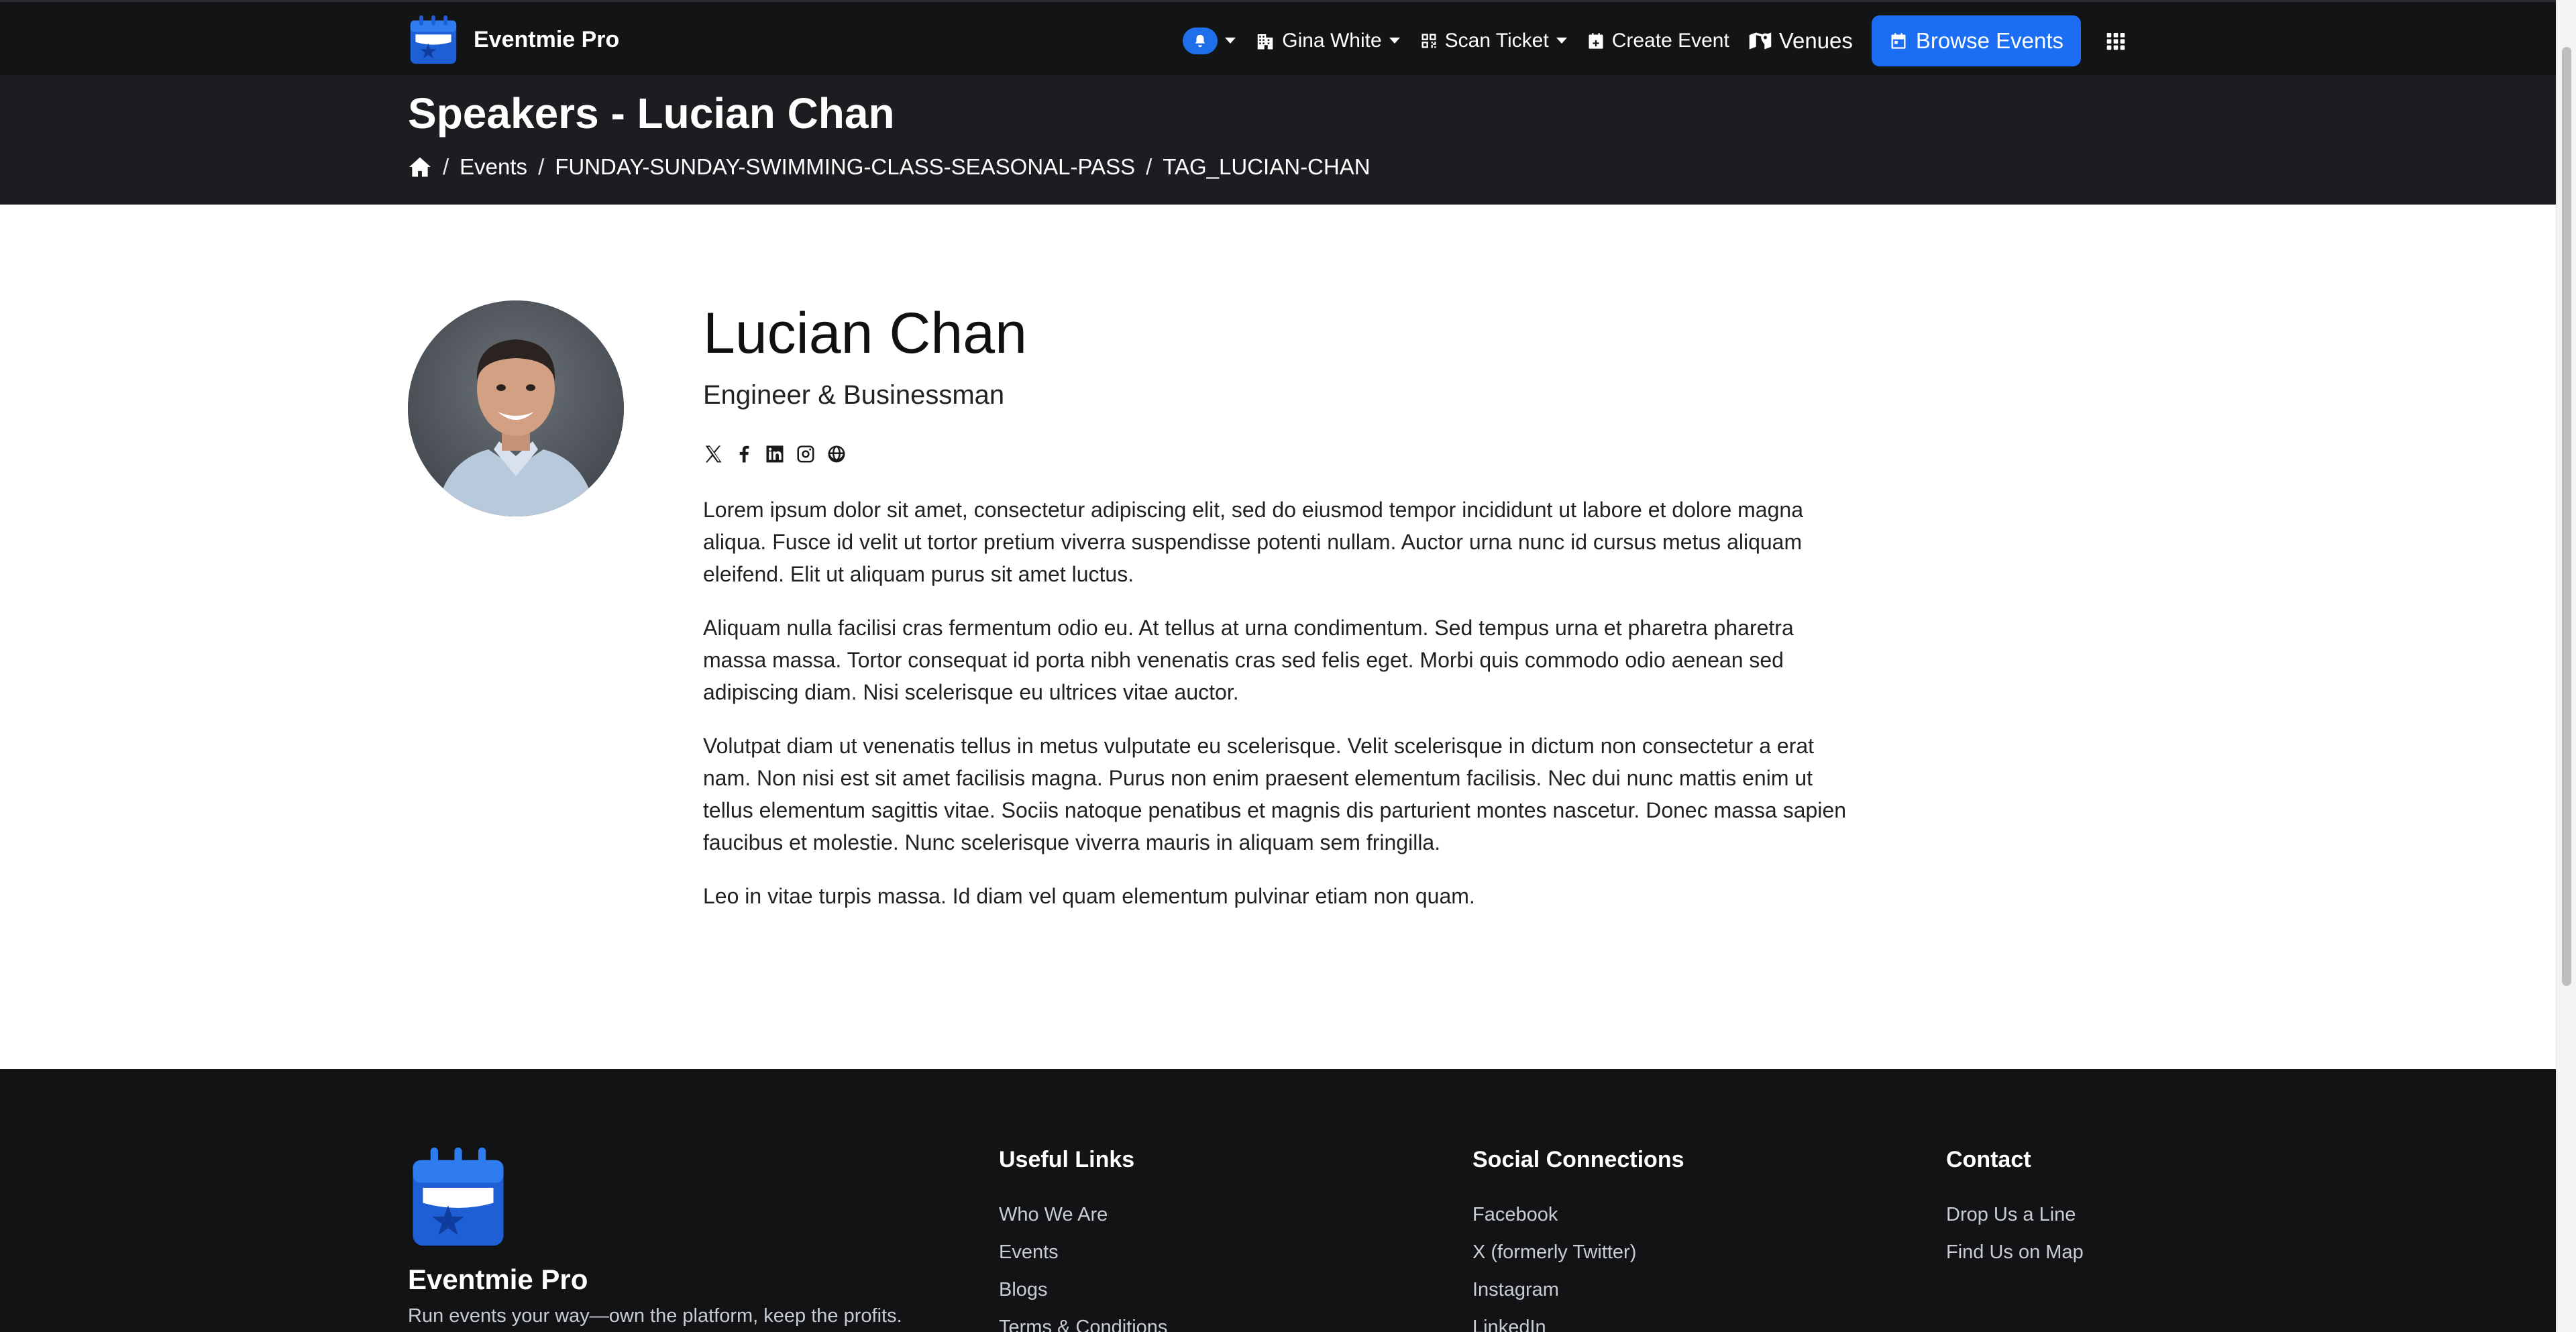 The image size is (2576, 1332). Describe the element at coordinates (547, 39) in the screenshot. I see `brand-name: Eventmie Pro` at that location.